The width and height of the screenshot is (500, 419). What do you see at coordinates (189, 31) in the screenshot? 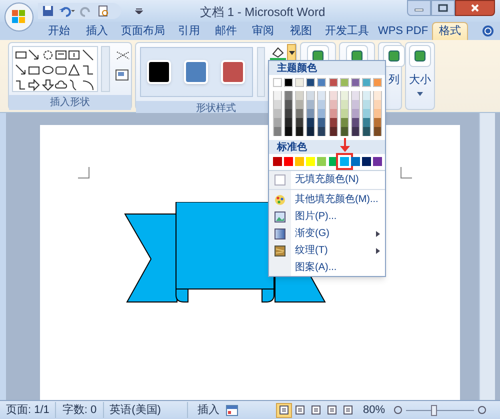
I see `ribbon-tab: 引用` at bounding box center [189, 31].